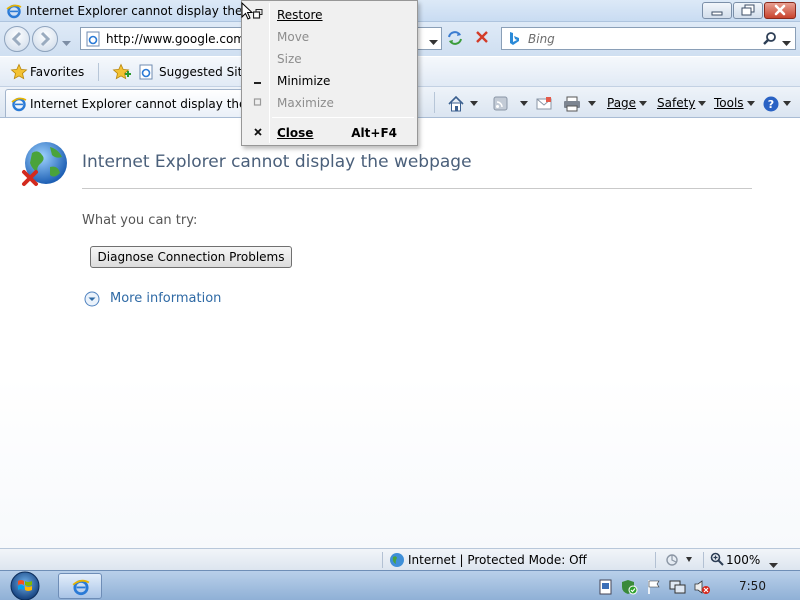 This screenshot has height=600, width=800. I want to click on minimize-icon, so click(258, 81).